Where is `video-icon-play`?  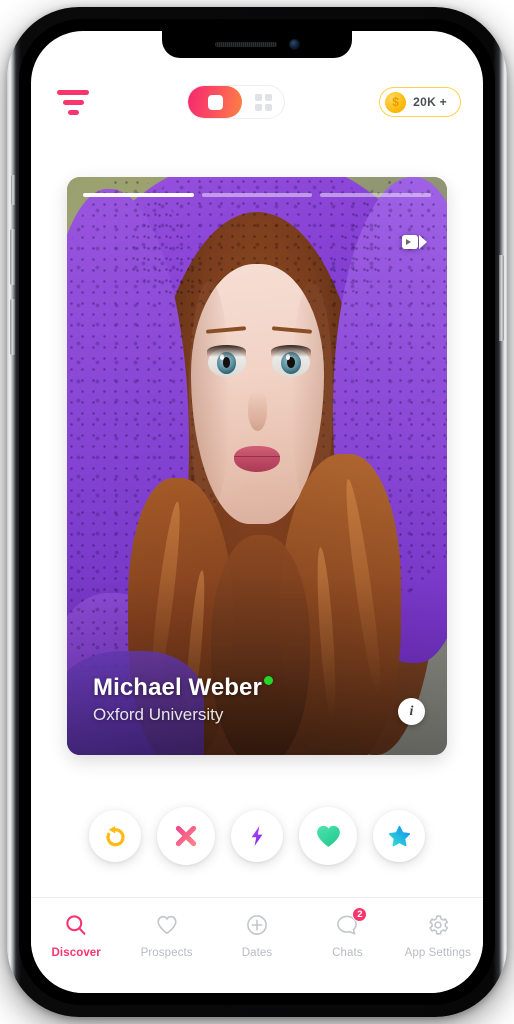 video-icon-play is located at coordinates (408, 242).